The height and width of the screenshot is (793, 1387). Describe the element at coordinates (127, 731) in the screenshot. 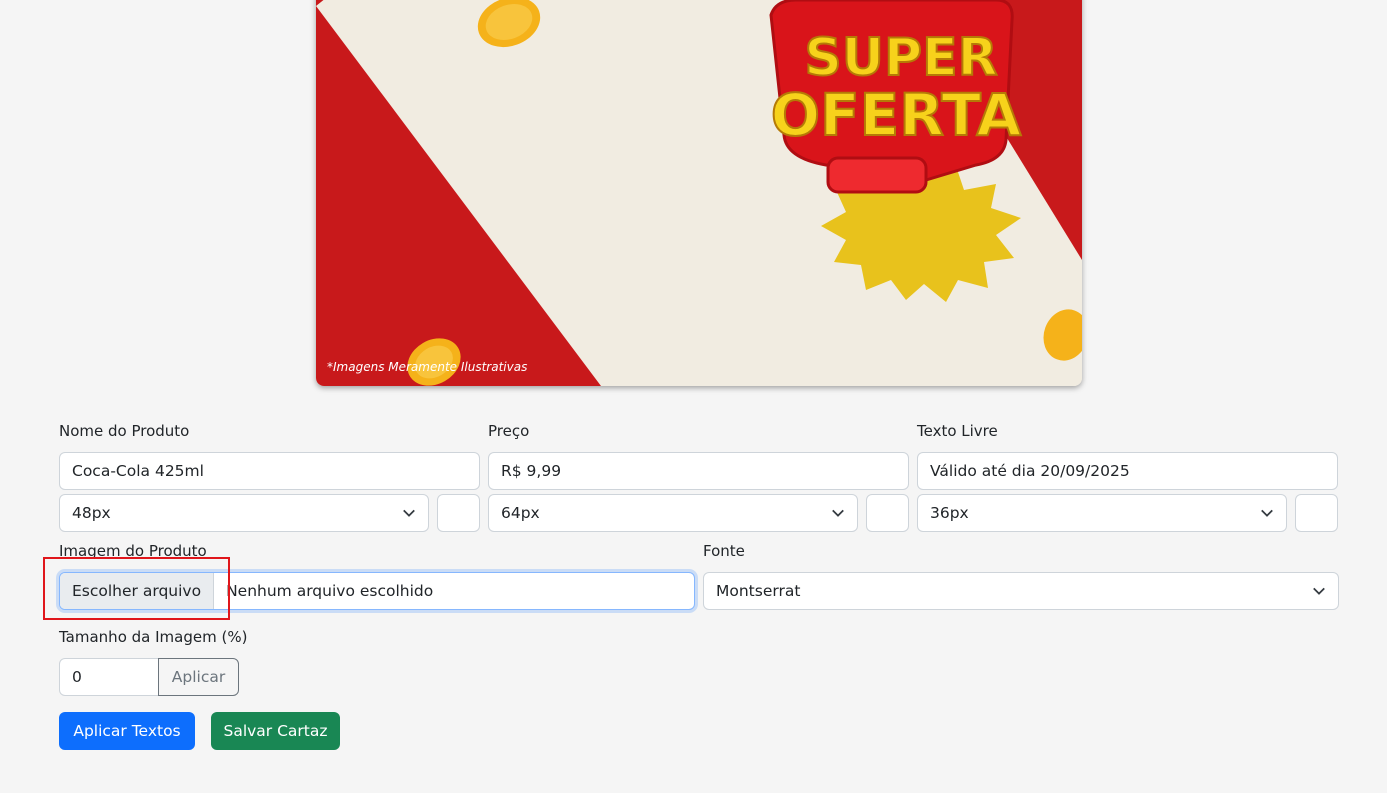

I see `apply-texts-button: Aplicar Textos` at that location.